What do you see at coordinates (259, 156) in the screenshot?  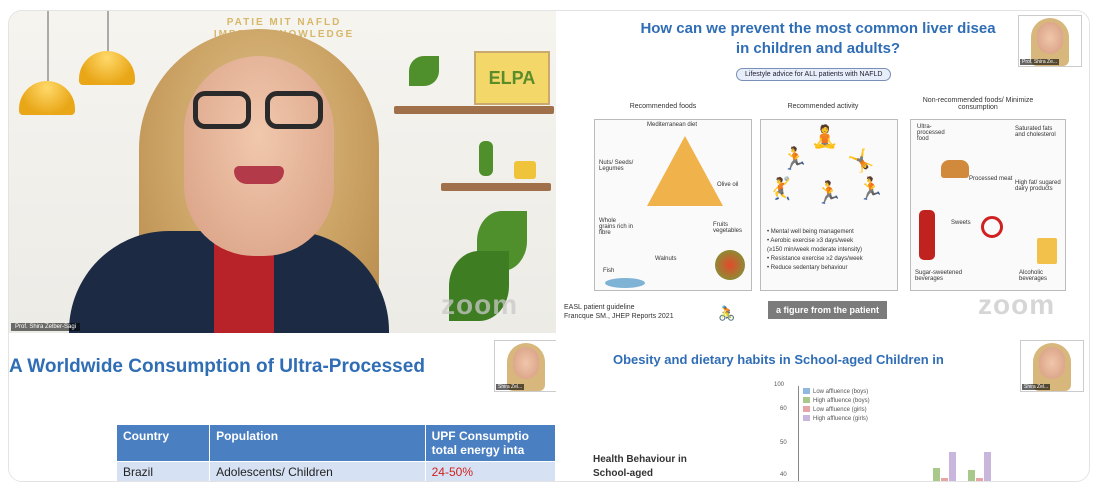 I see `speaker-face` at bounding box center [259, 156].